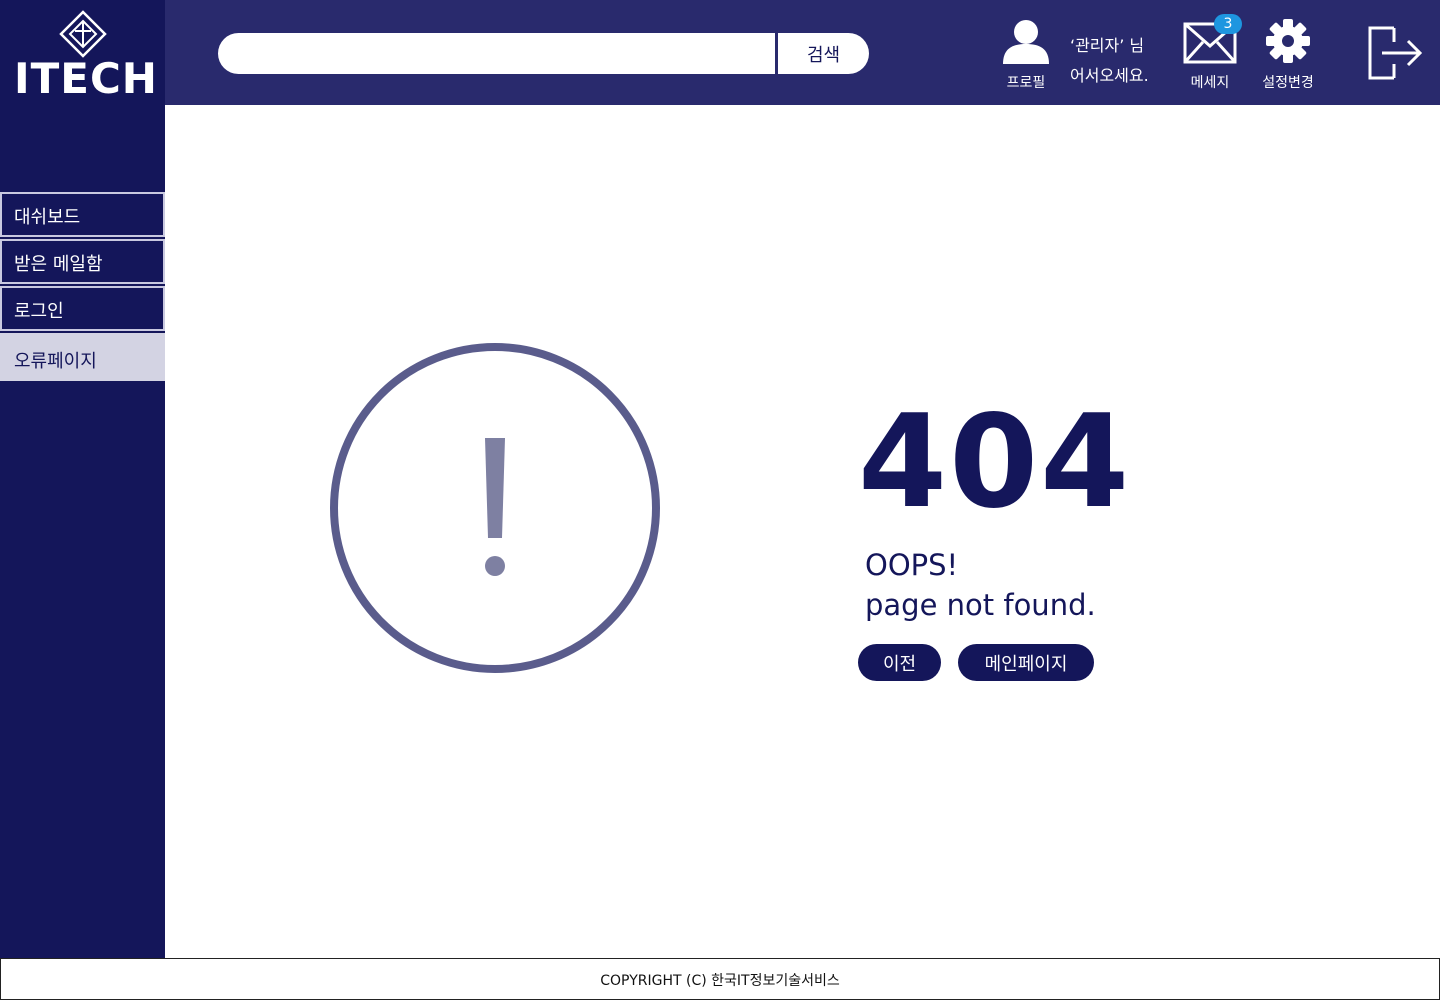 The image size is (1440, 1000). Describe the element at coordinates (912, 565) in the screenshot. I see `error-line1: OOPS!` at that location.